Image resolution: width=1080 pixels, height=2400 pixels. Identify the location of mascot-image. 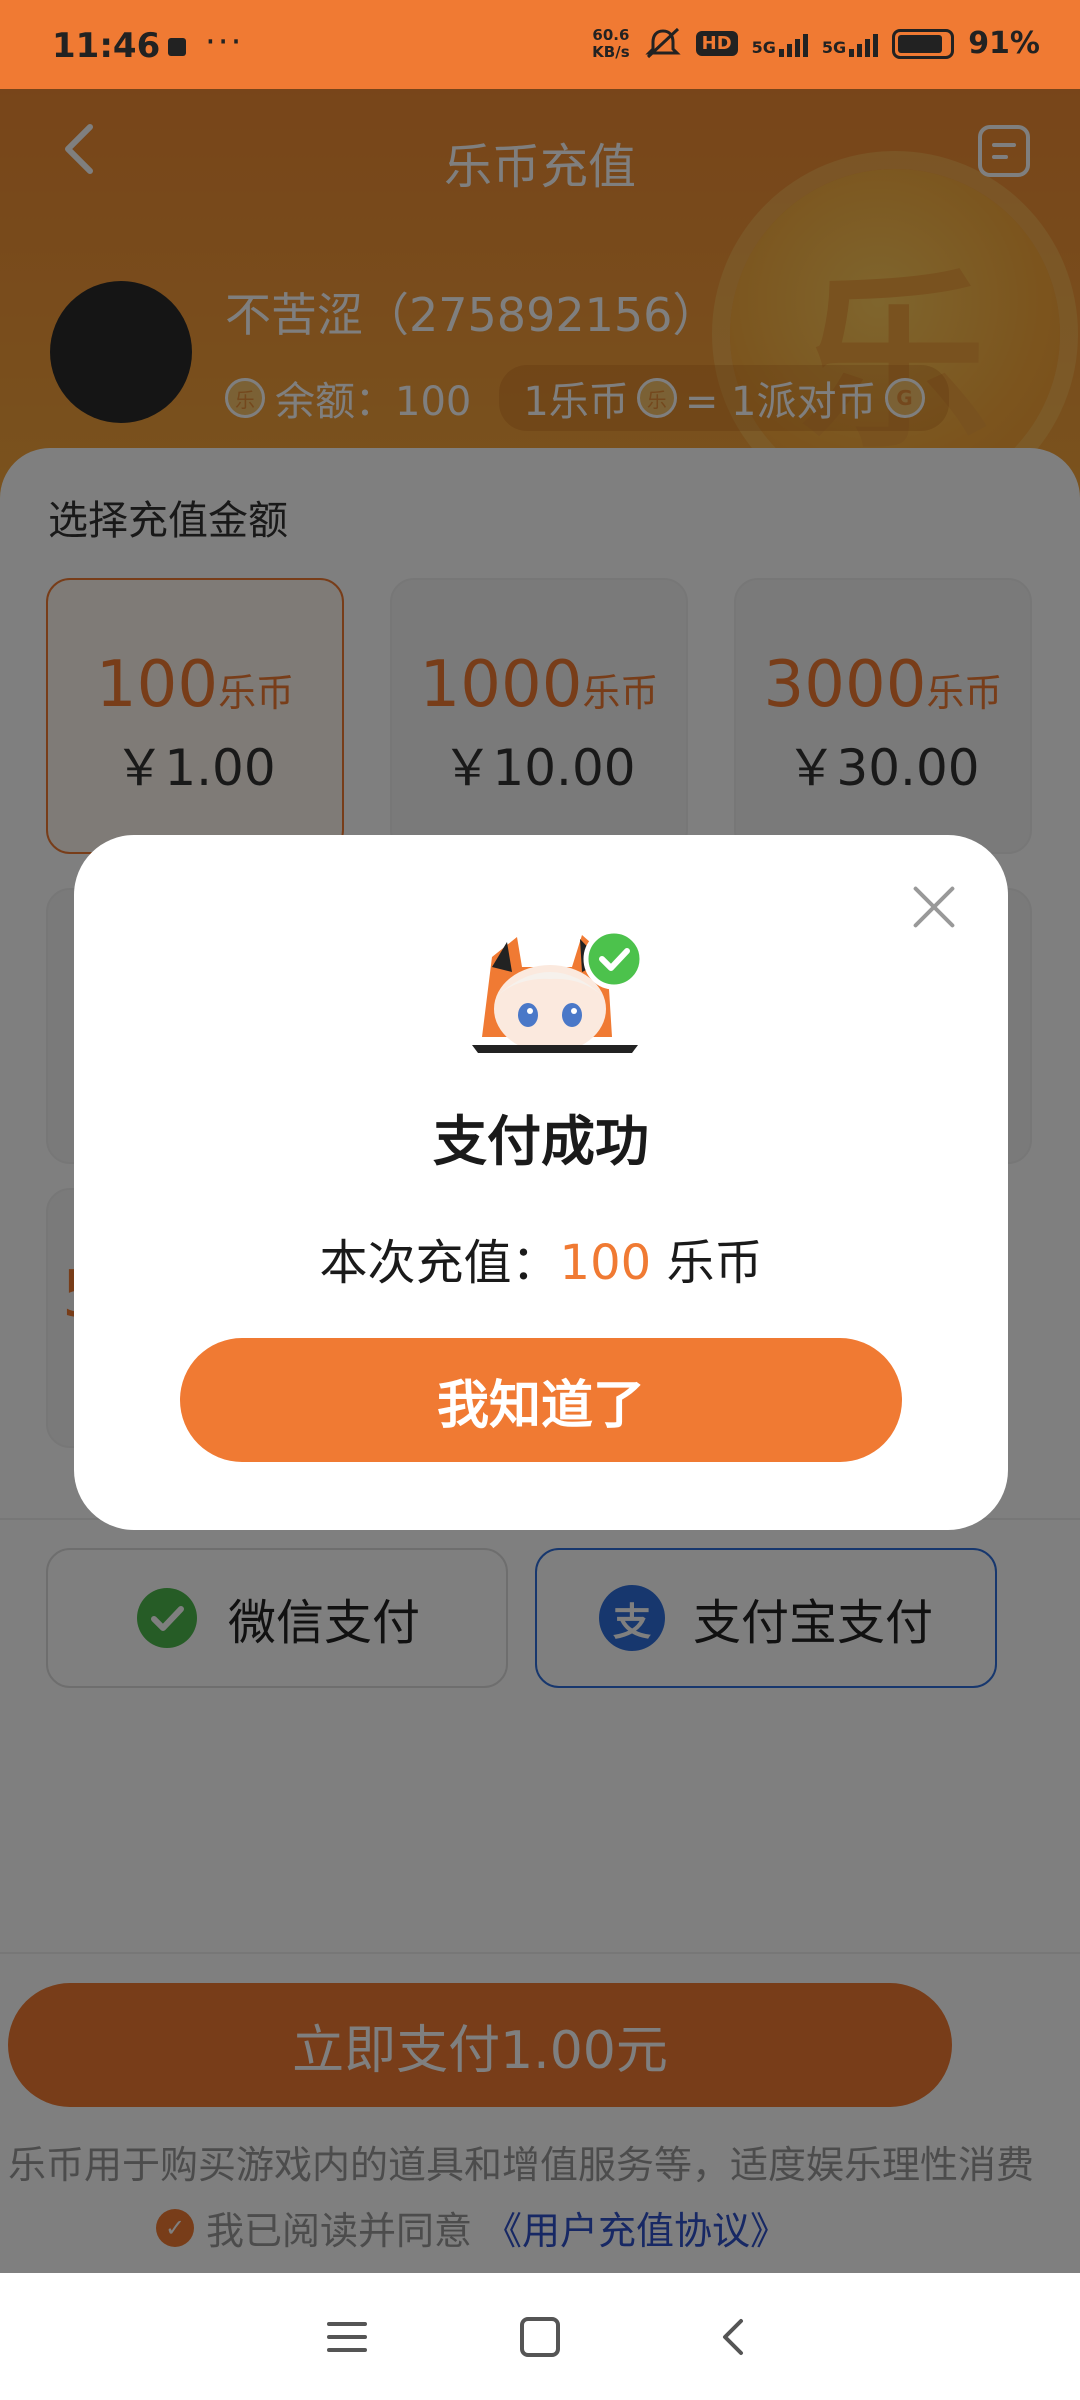
(558, 990).